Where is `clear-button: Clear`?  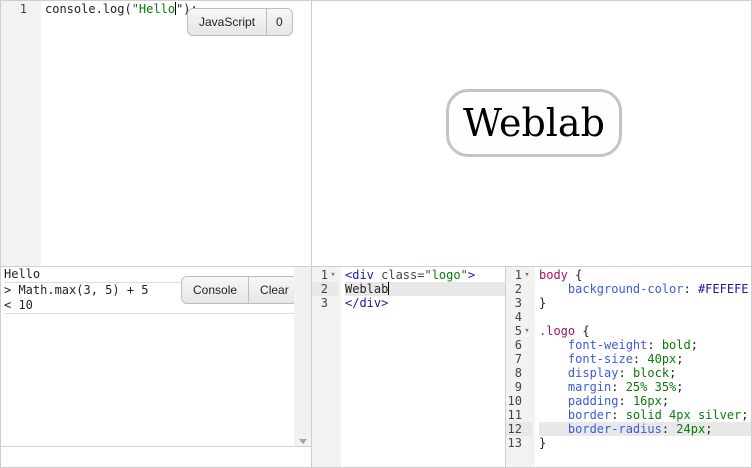 clear-button: Clear is located at coordinates (274, 290).